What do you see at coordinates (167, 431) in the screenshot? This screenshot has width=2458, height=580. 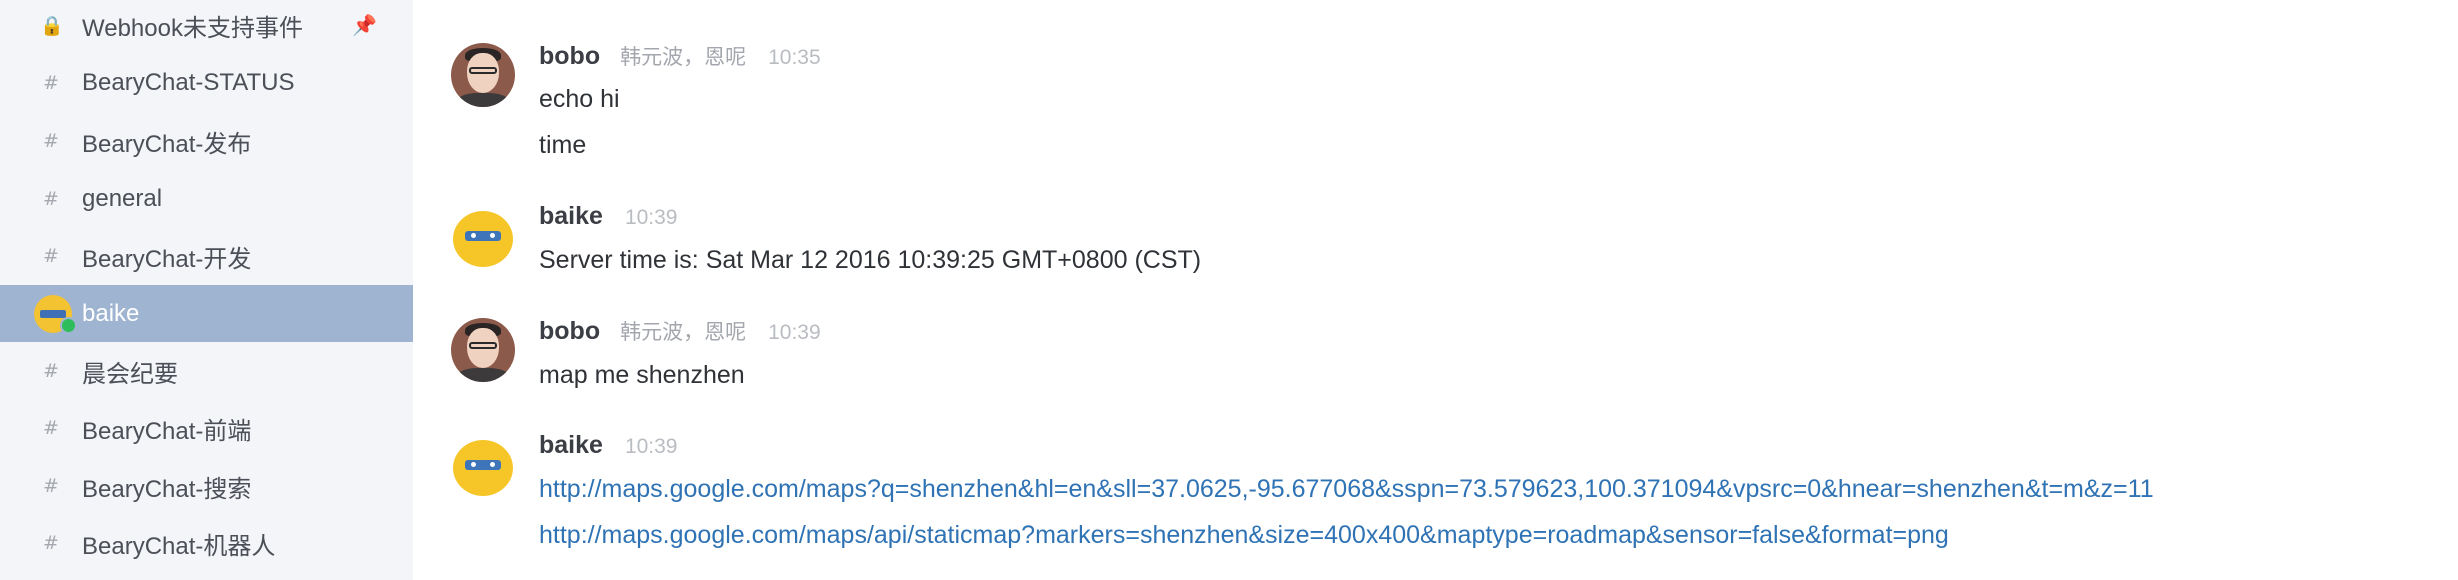 I see `sidebar-item-label: BearyChat-前端` at bounding box center [167, 431].